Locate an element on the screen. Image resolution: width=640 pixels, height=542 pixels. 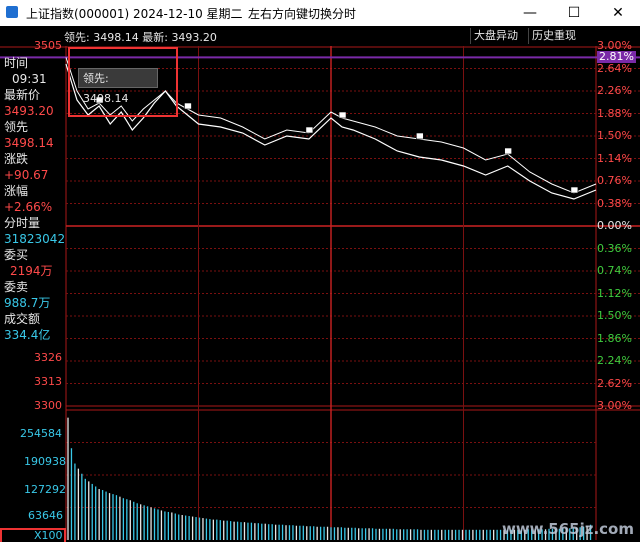
volume-axis-label: 254584 is located at coordinates (41, 433).